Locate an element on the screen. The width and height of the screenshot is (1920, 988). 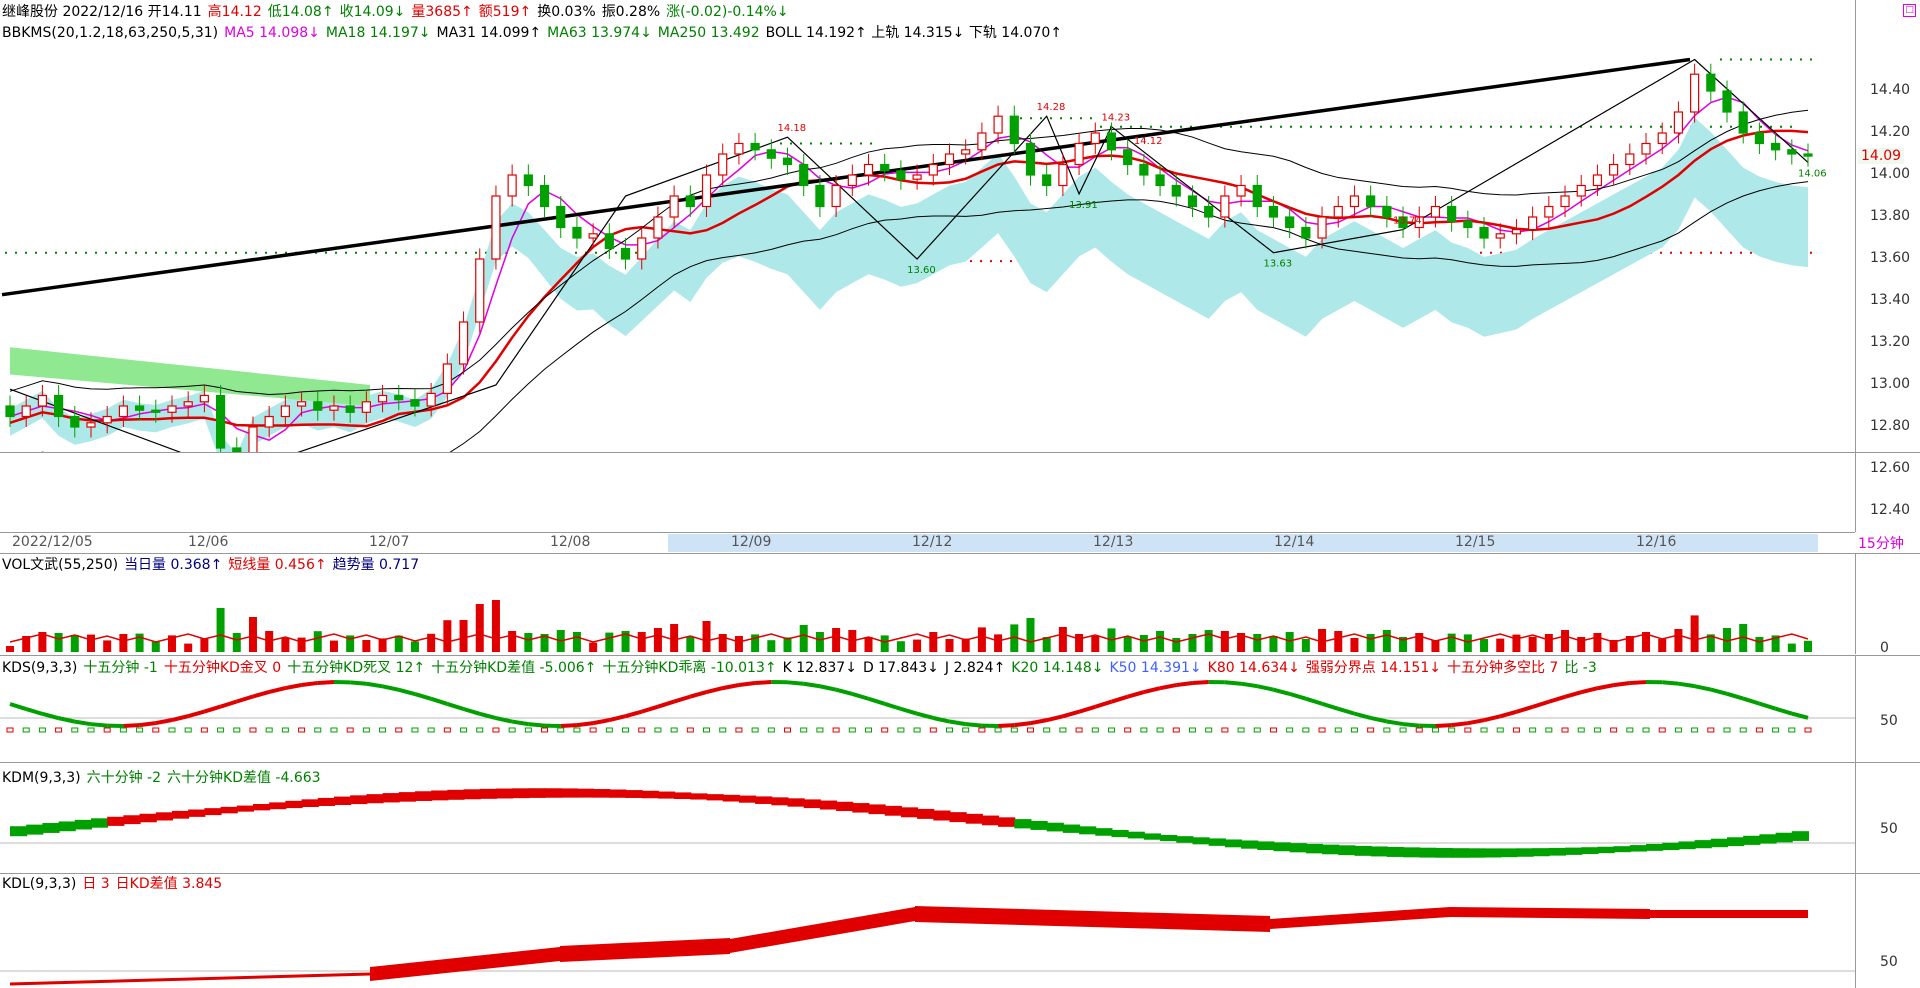
price-annotation: 14.28 is located at coordinates (1051, 107).